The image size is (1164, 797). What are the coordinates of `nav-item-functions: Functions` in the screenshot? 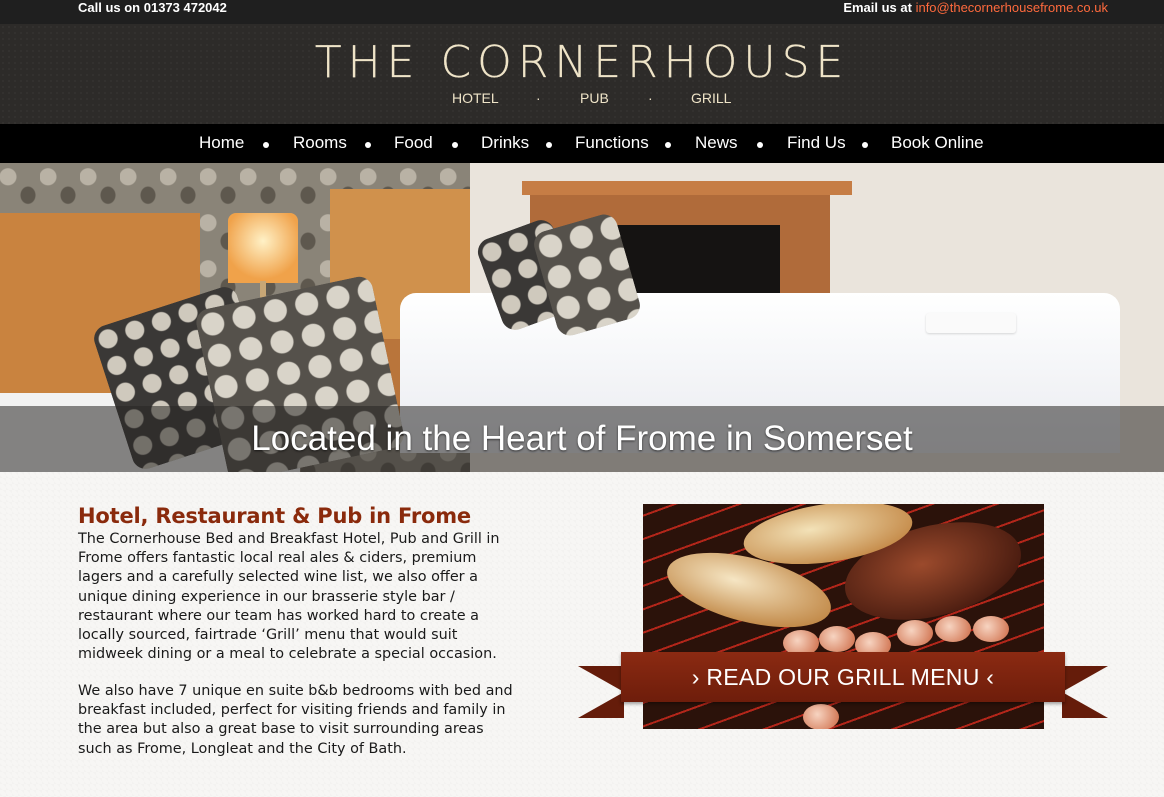 It's located at (612, 143).